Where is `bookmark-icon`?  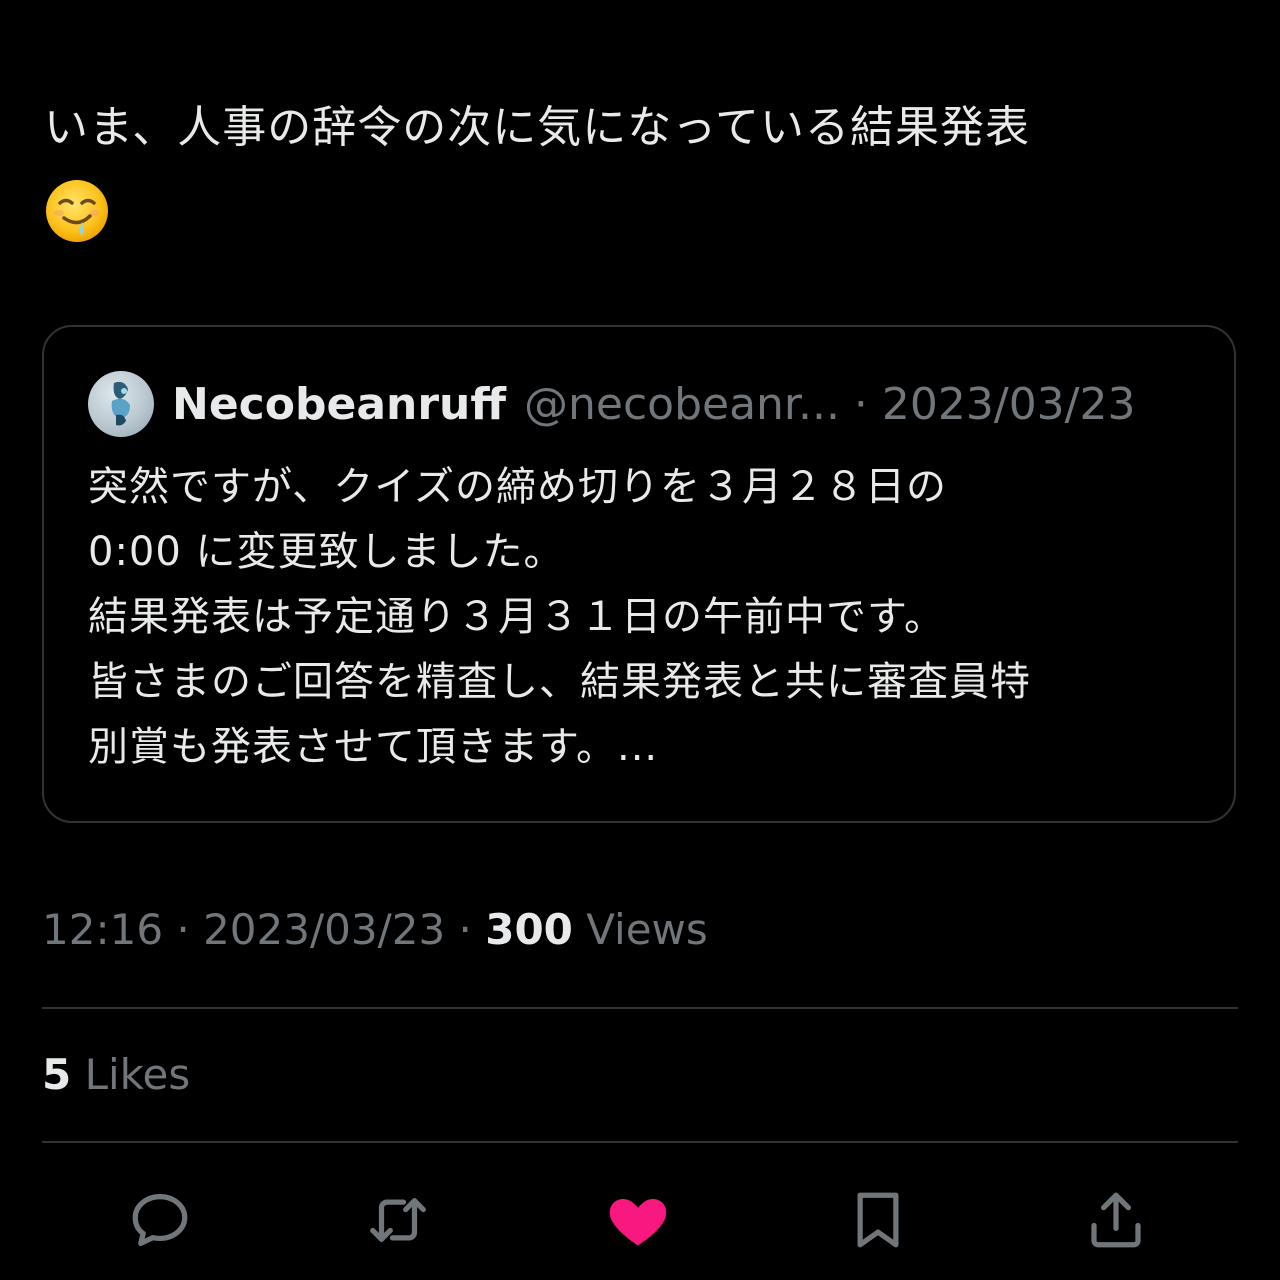
bookmark-icon is located at coordinates (878, 1220).